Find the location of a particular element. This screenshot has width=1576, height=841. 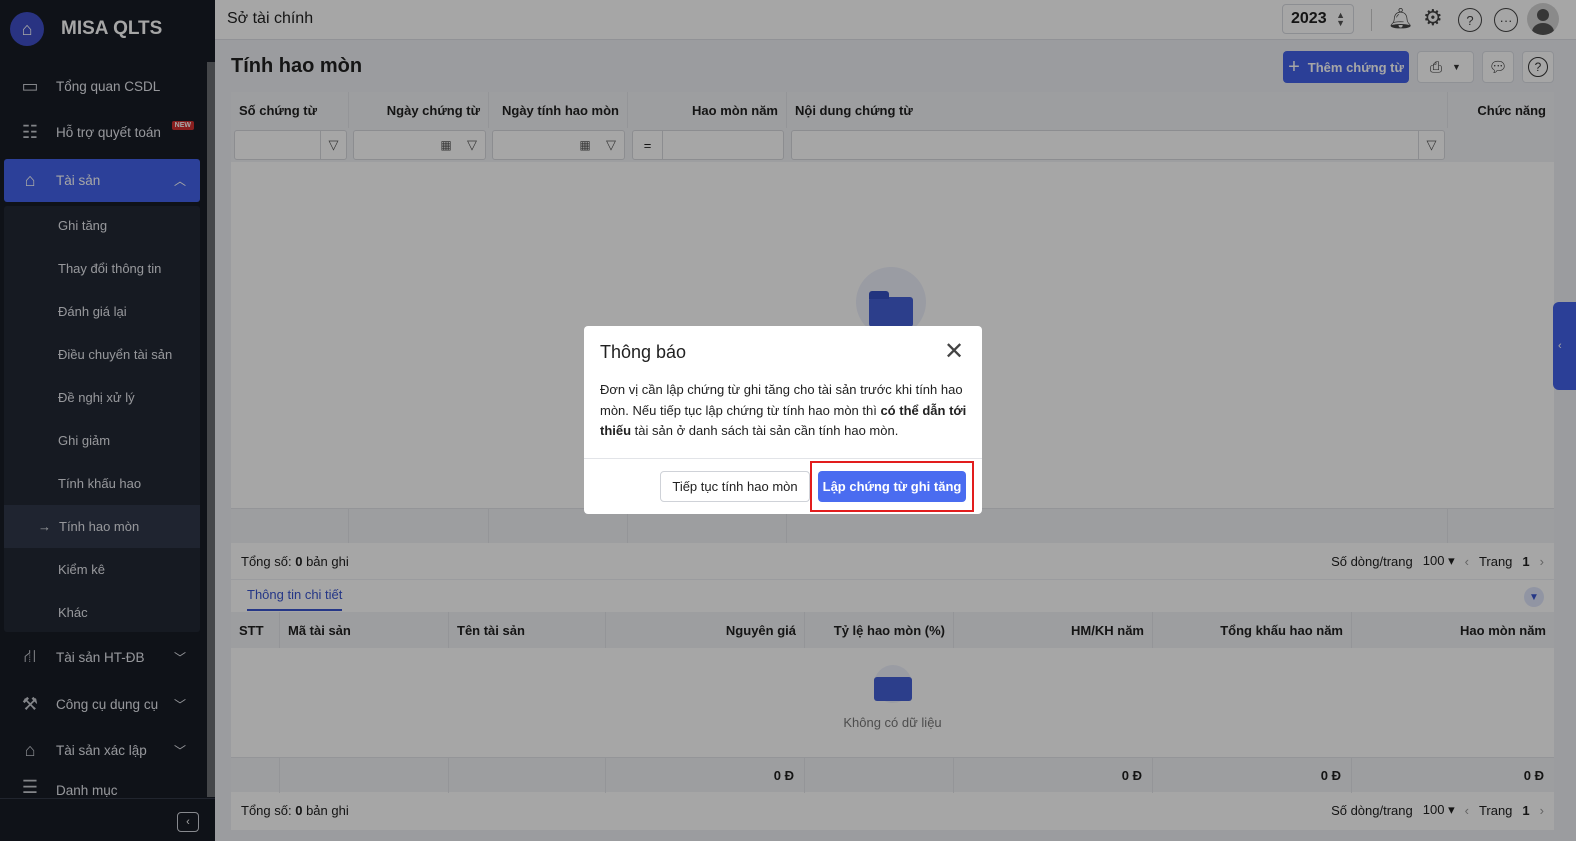

close-icon: ✕ is located at coordinates (954, 352).